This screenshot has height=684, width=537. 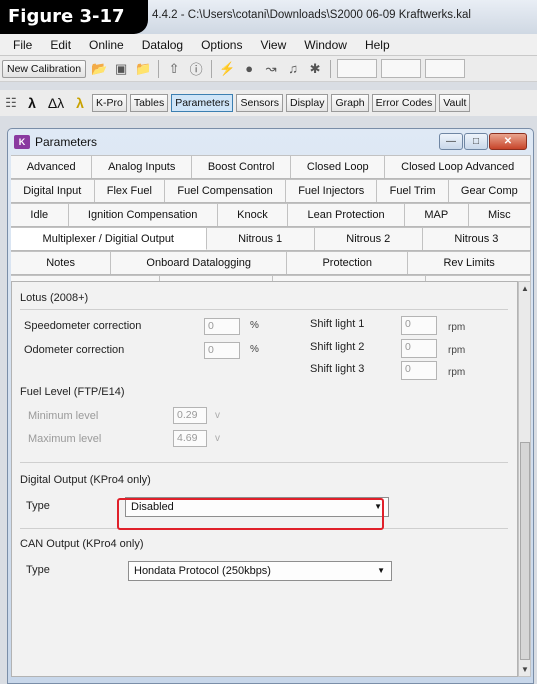 I want to click on scrollbar-thumb, so click(x=525, y=551).